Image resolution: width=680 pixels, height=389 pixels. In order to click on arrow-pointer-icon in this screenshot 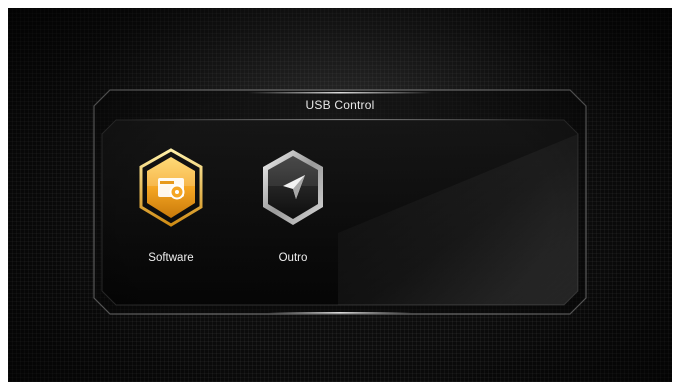, I will do `click(293, 188)`.